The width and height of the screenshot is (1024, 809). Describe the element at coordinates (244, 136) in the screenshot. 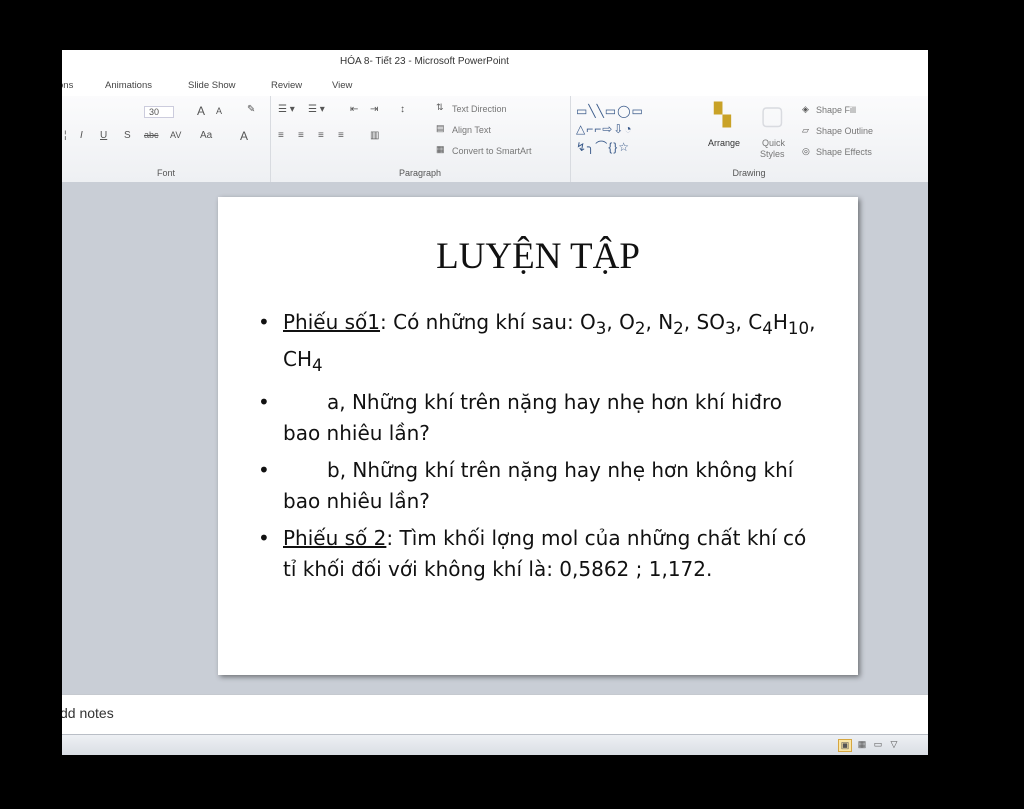

I see `font-color-button: A` at that location.